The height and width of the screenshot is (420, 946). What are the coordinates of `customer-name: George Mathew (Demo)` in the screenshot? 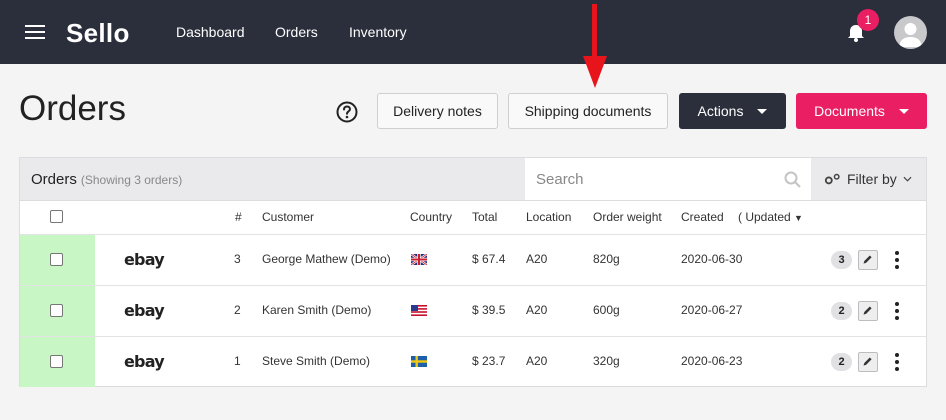 It's located at (326, 259).